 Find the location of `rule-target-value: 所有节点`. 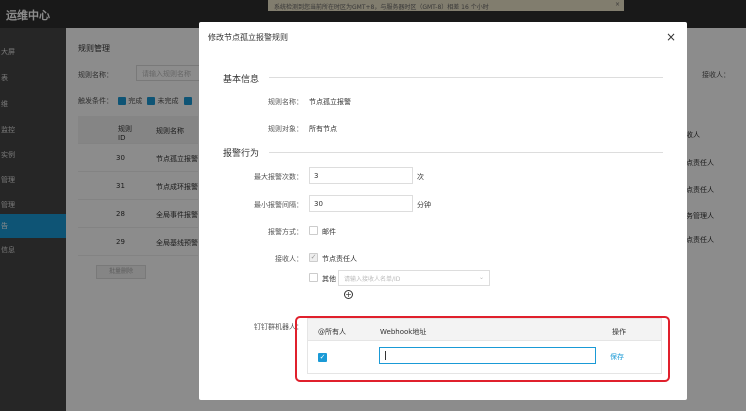

rule-target-value: 所有节点 is located at coordinates (323, 129).